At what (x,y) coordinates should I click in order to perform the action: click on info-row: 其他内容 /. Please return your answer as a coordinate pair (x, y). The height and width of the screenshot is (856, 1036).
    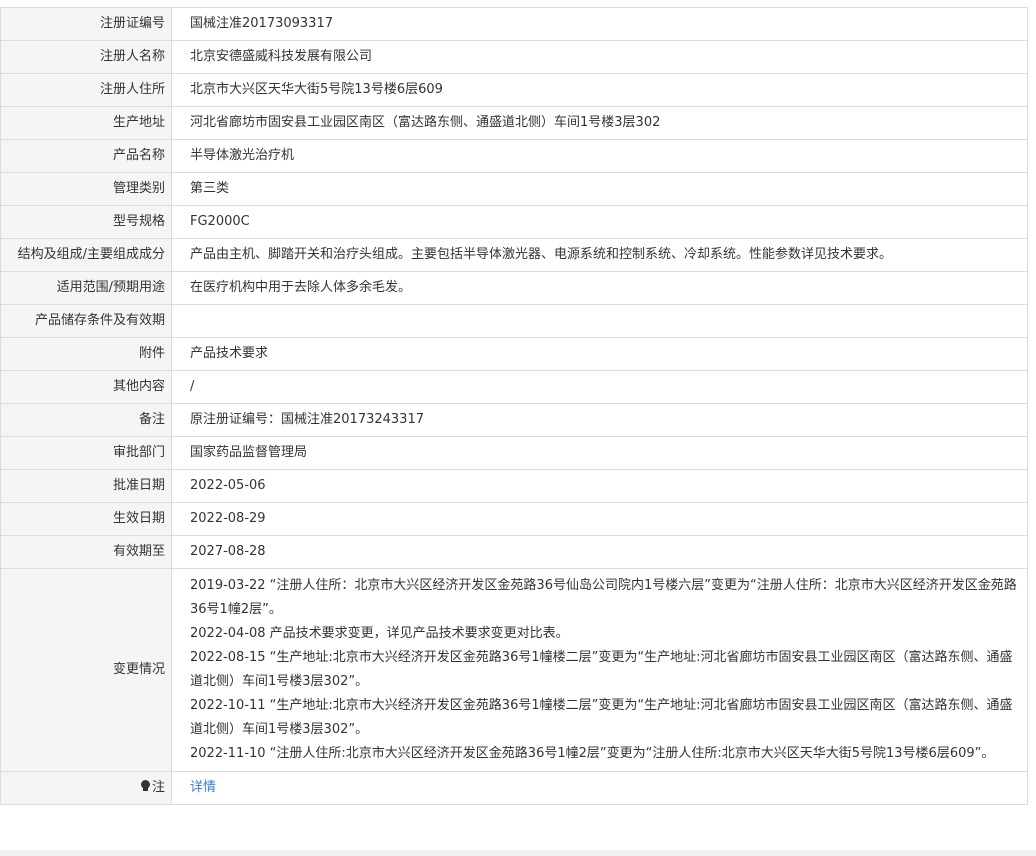
    Looking at the image, I should click on (514, 387).